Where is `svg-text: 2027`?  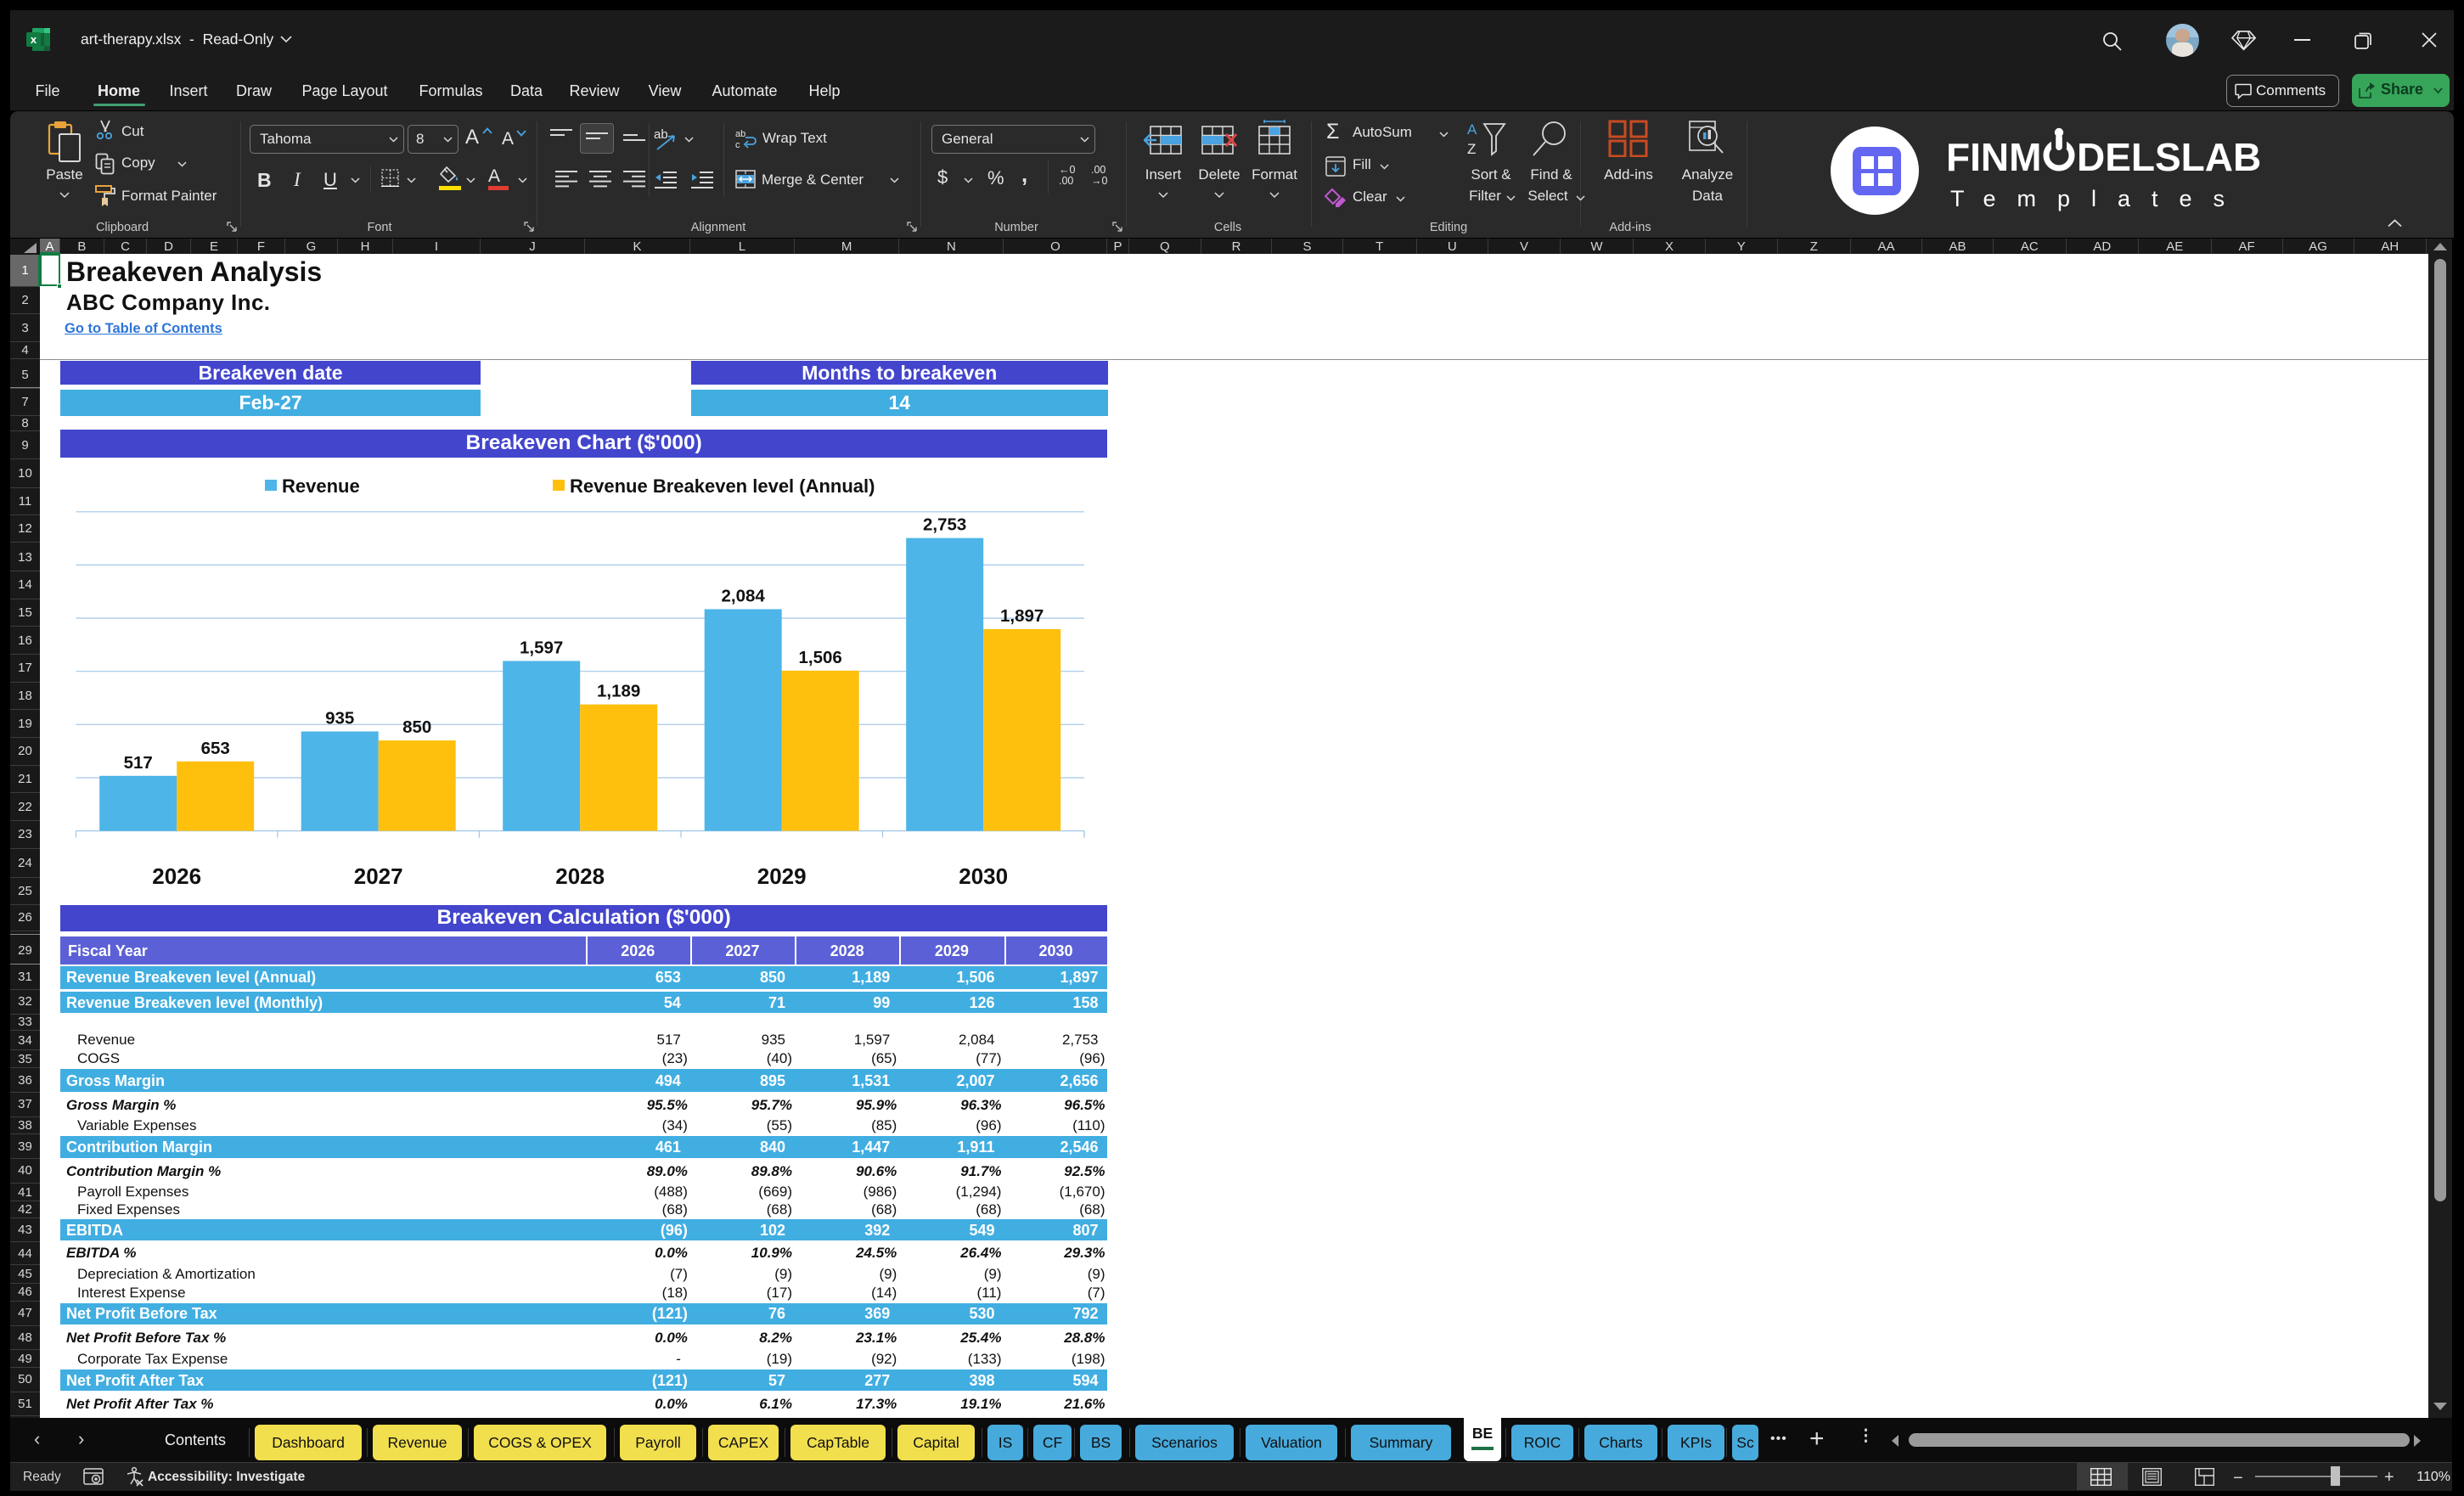 svg-text: 2027 is located at coordinates (378, 876).